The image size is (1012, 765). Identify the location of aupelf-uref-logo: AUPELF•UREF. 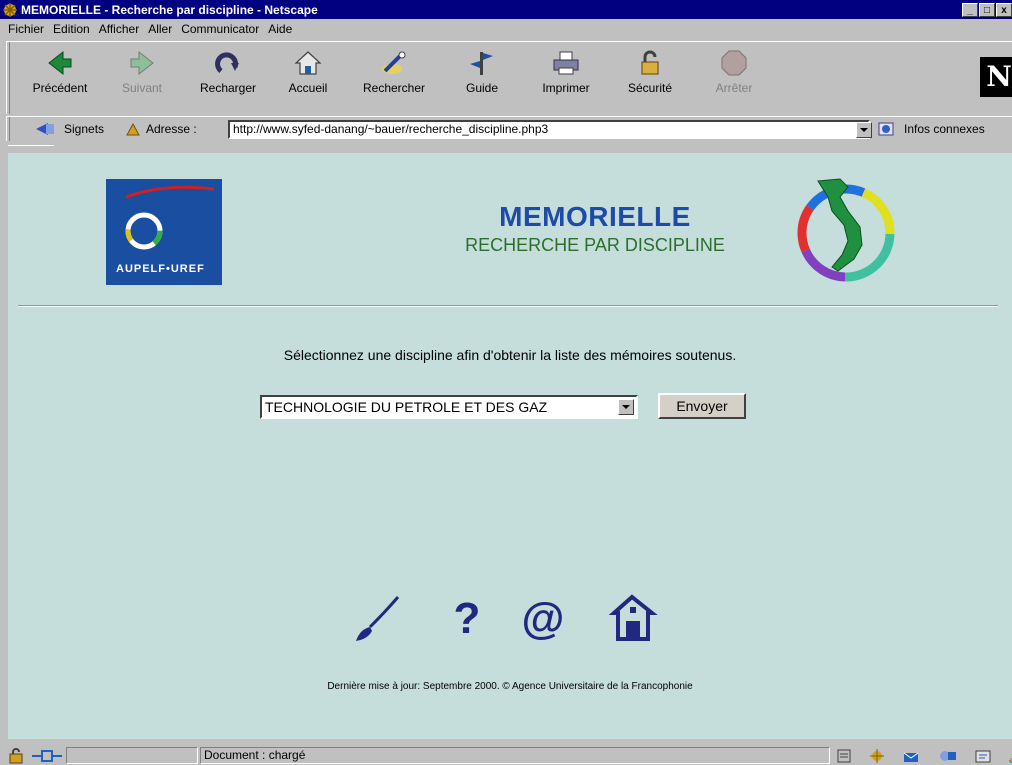
(164, 232).